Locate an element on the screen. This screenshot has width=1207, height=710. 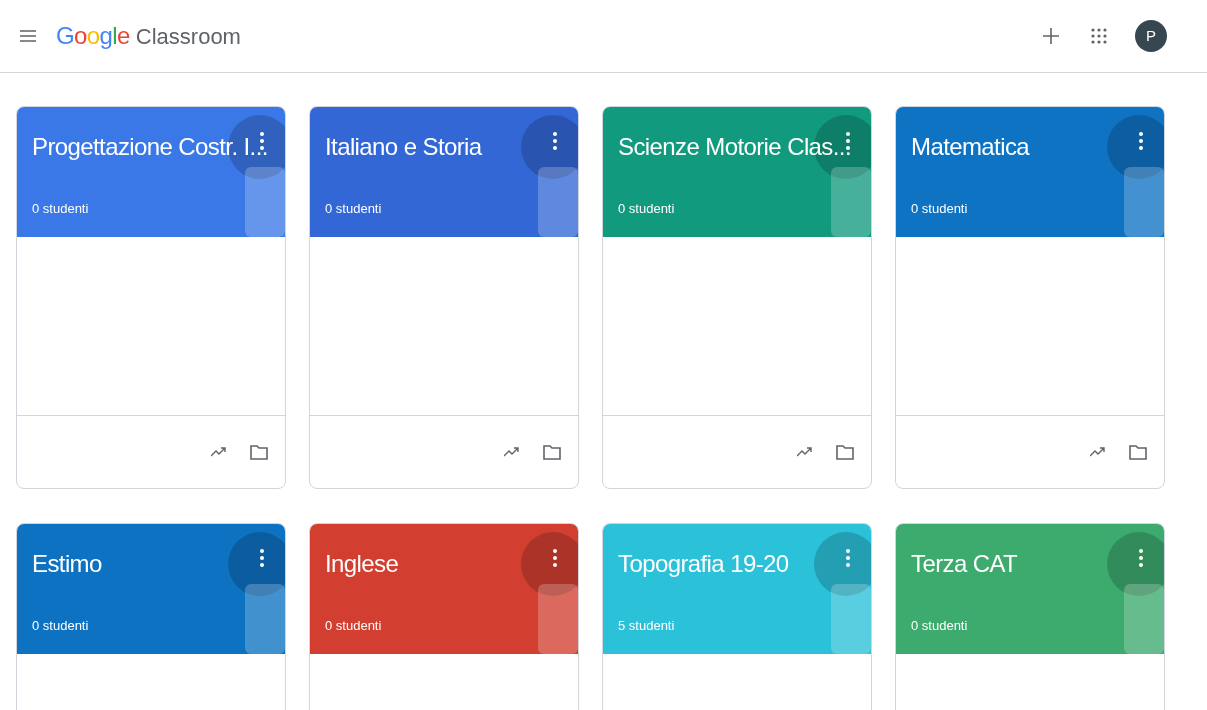
class-banner: Scienze Motorie Clas... 0 studenti is located at coordinates (737, 172).